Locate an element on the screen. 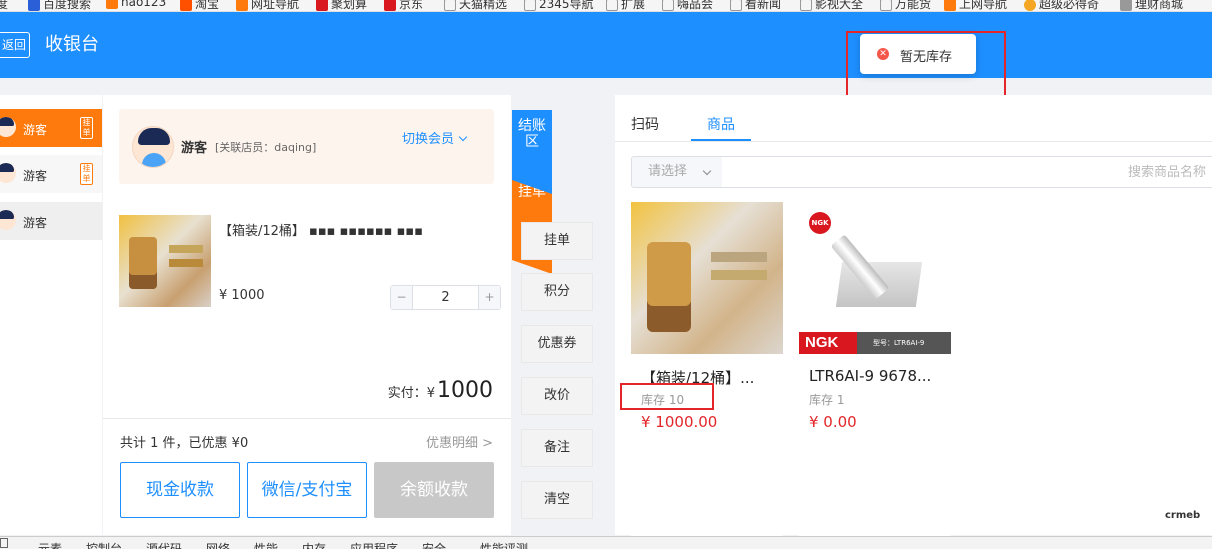  cart-item-image is located at coordinates (165, 261).